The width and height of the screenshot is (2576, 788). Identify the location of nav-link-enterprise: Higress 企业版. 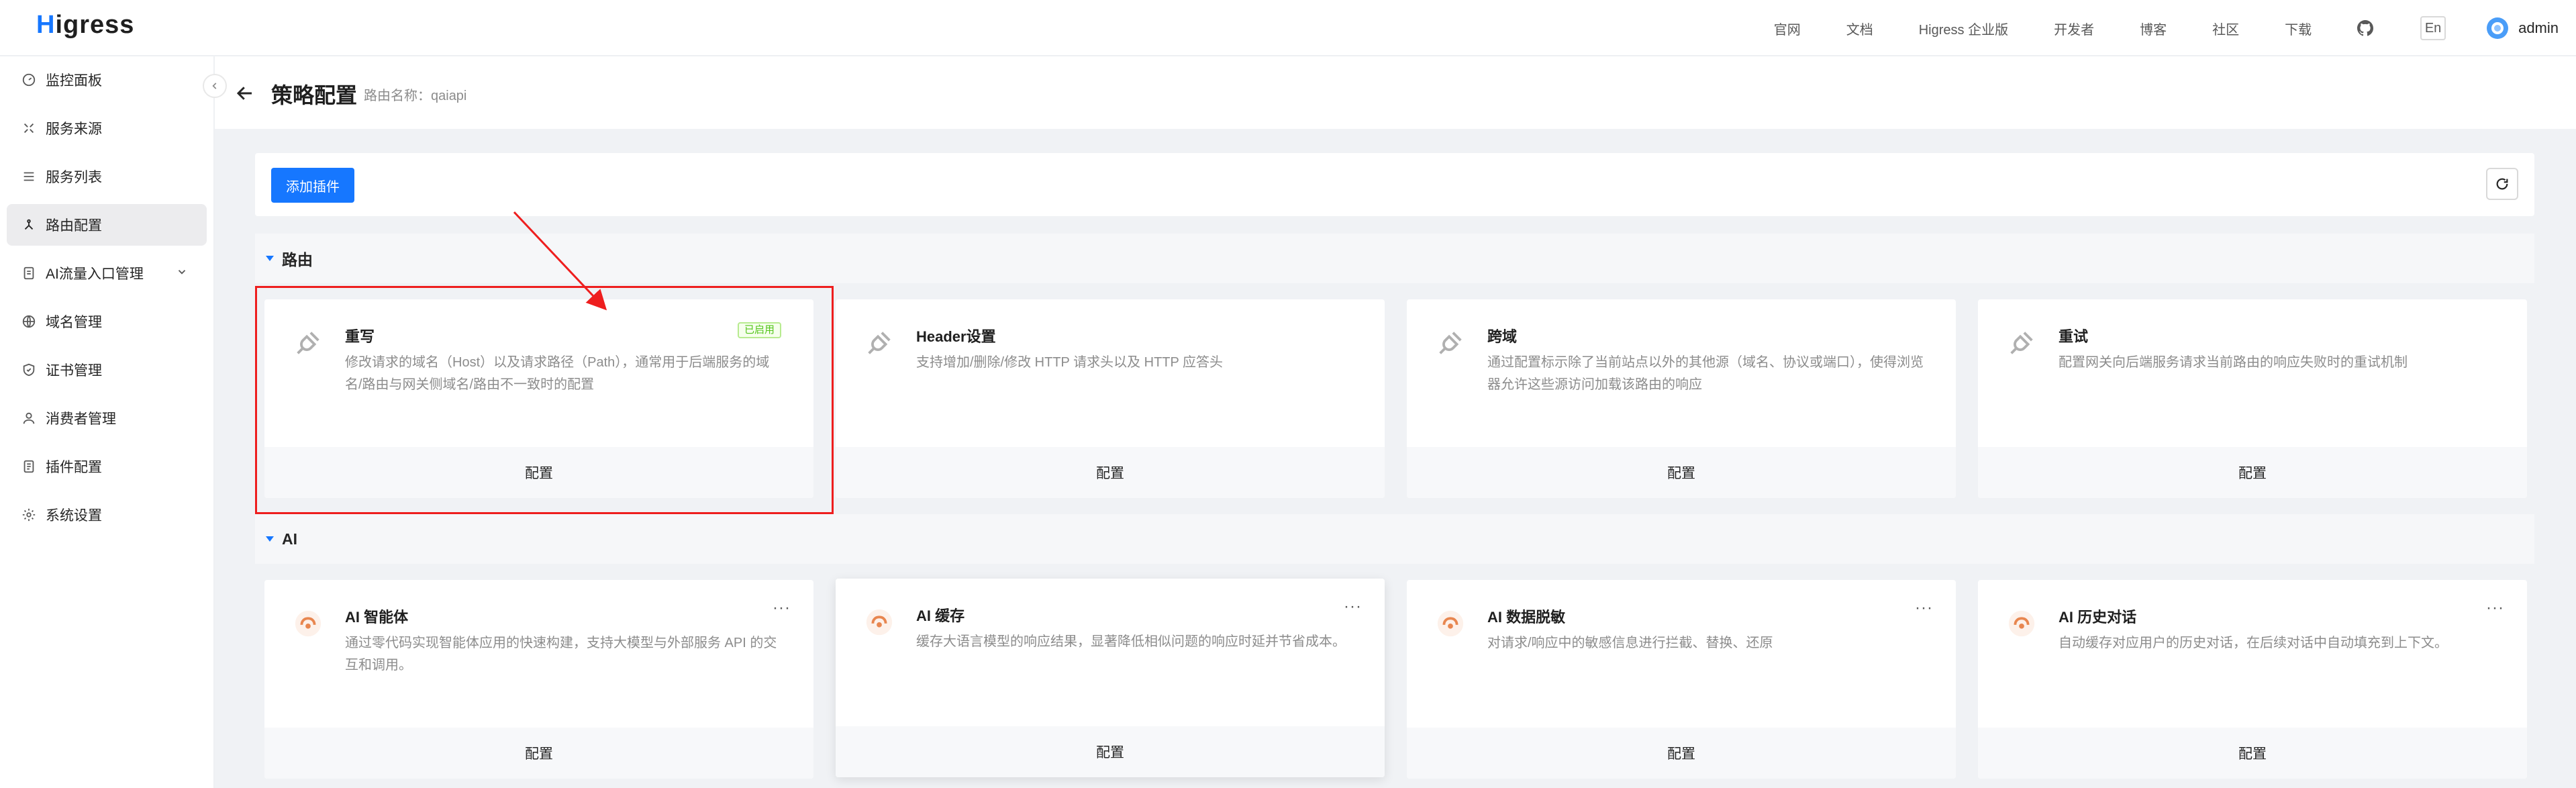
(1963, 28).